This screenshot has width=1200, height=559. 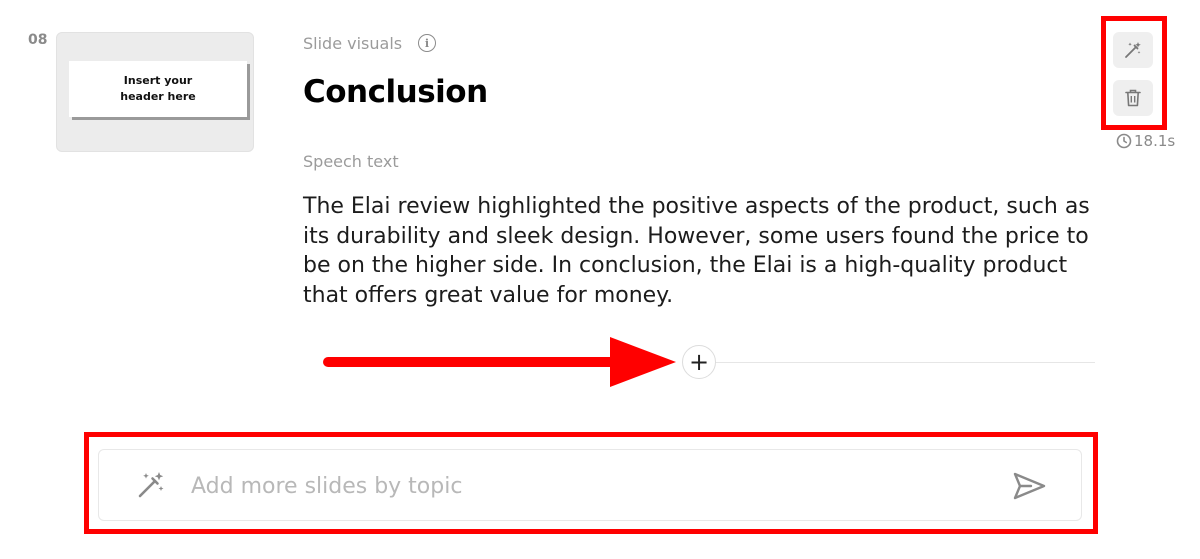 I want to click on info-icon: i, so click(x=427, y=43).